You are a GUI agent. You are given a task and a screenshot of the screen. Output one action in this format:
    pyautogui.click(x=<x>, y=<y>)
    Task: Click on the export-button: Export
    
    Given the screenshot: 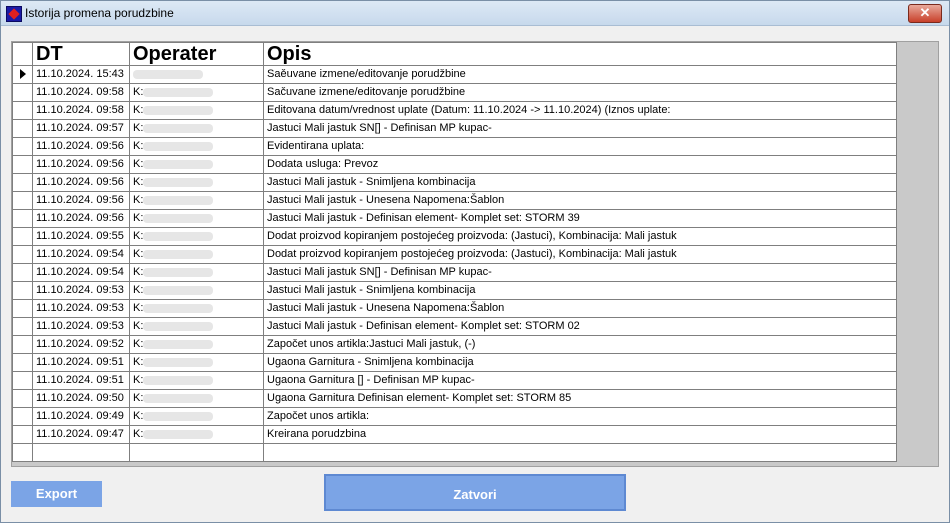 What is the action you would take?
    pyautogui.click(x=56, y=494)
    